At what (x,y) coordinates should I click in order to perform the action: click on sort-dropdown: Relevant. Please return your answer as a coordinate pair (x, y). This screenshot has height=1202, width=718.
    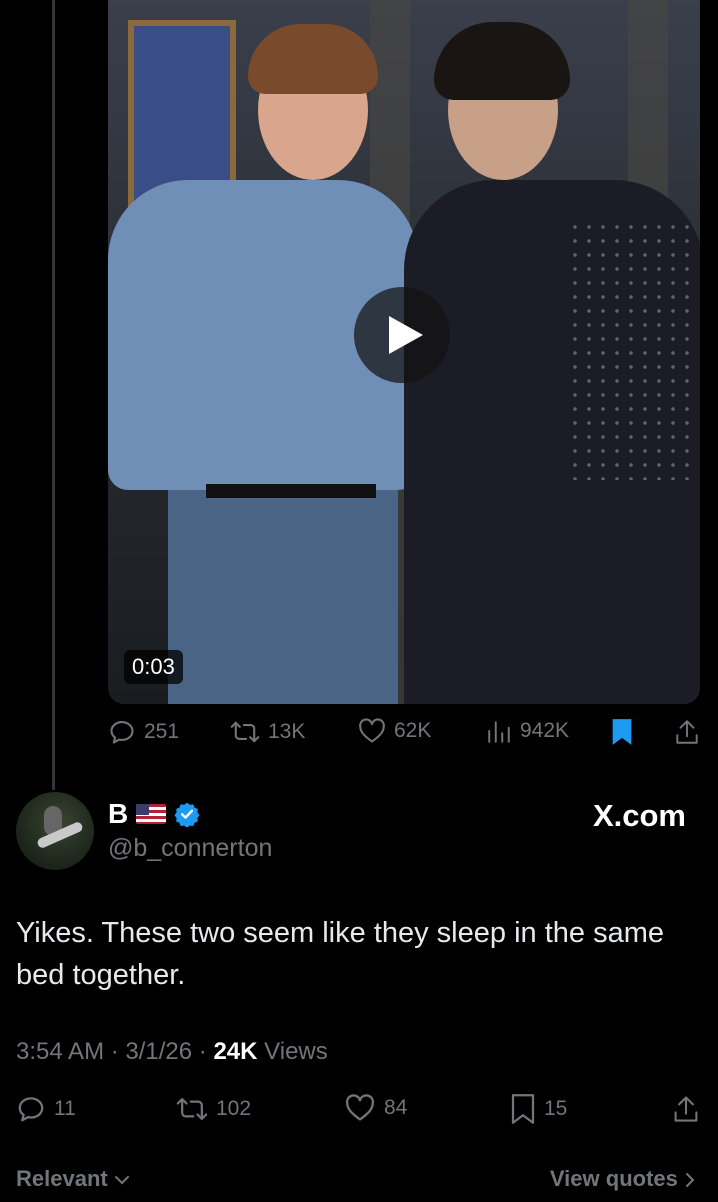
    Looking at the image, I should click on (73, 1179).